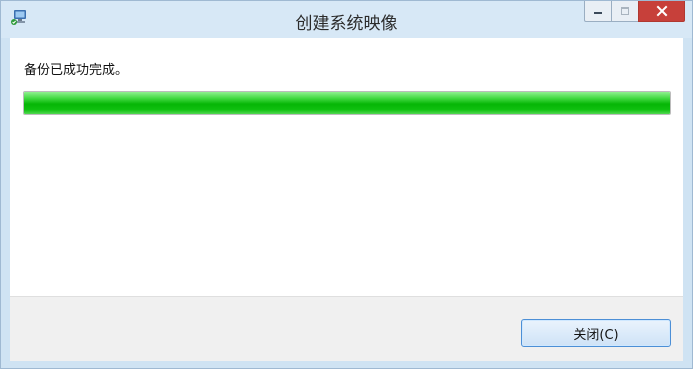 This screenshot has width=693, height=369. I want to click on status-message: 备份已成功完成。, so click(76, 70).